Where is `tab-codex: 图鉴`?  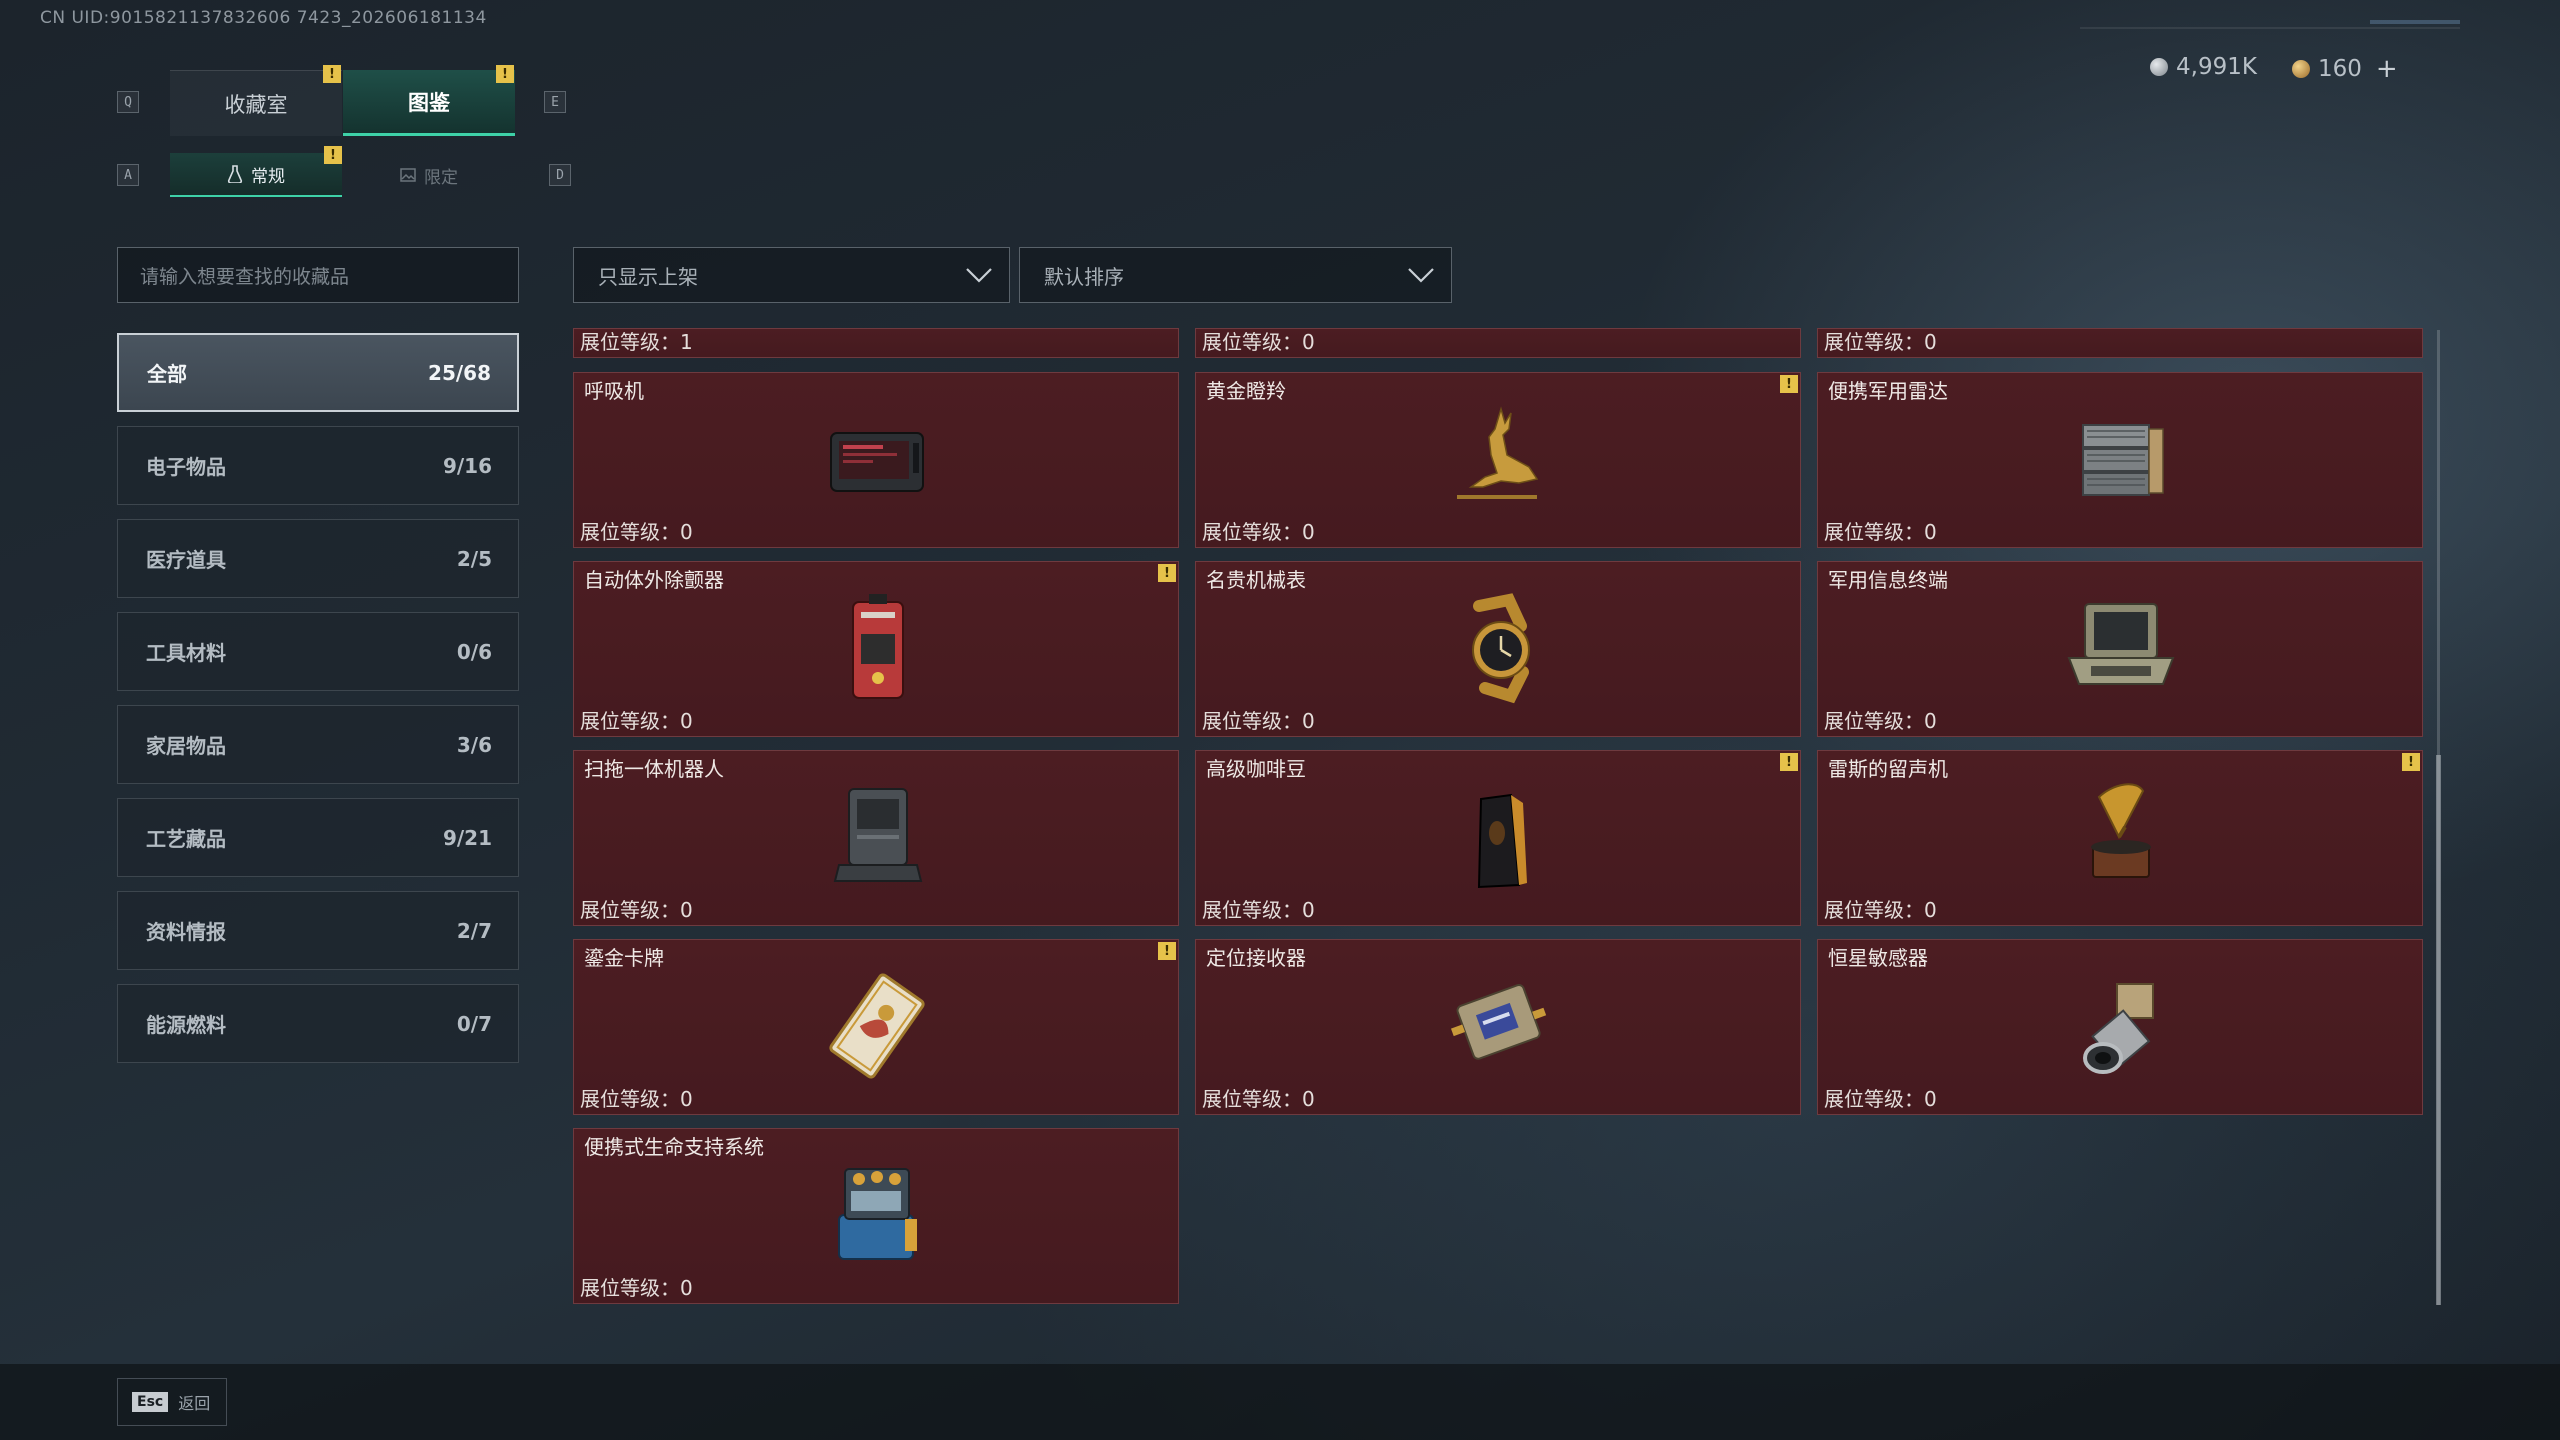
tab-codex: 图鉴 is located at coordinates (429, 103).